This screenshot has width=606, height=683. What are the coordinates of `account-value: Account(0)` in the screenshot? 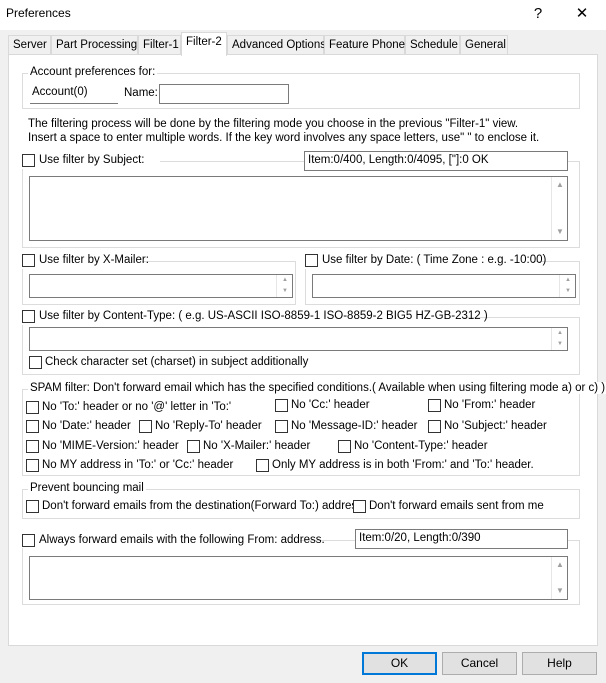 It's located at (74, 93).